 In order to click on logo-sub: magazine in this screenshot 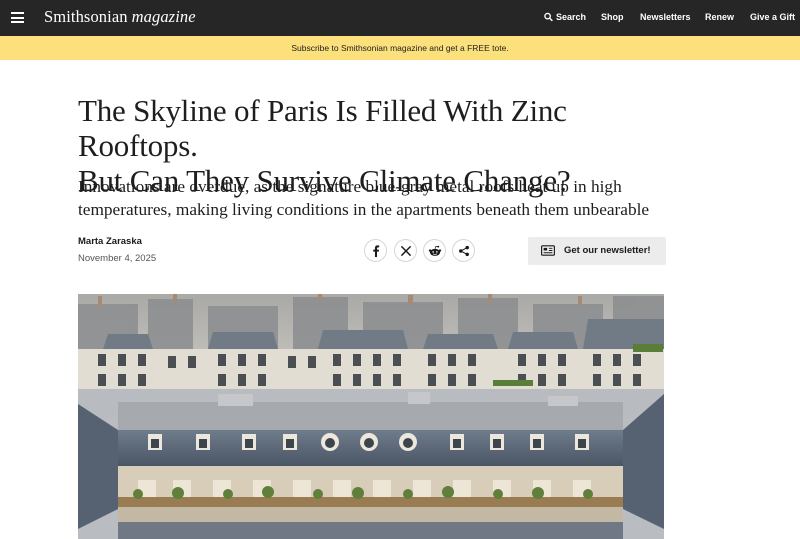, I will do `click(163, 16)`.